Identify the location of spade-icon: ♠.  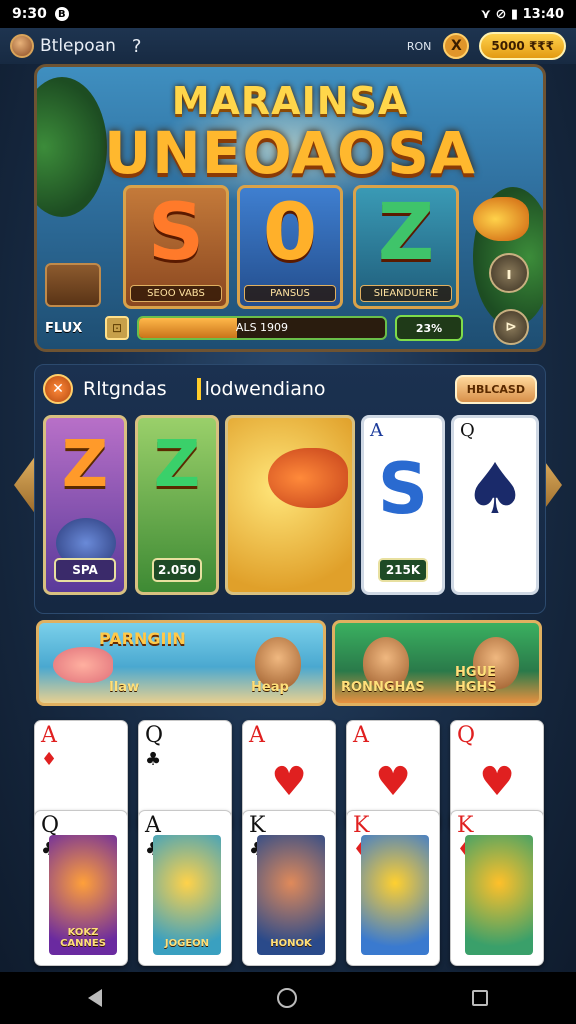
(495, 489).